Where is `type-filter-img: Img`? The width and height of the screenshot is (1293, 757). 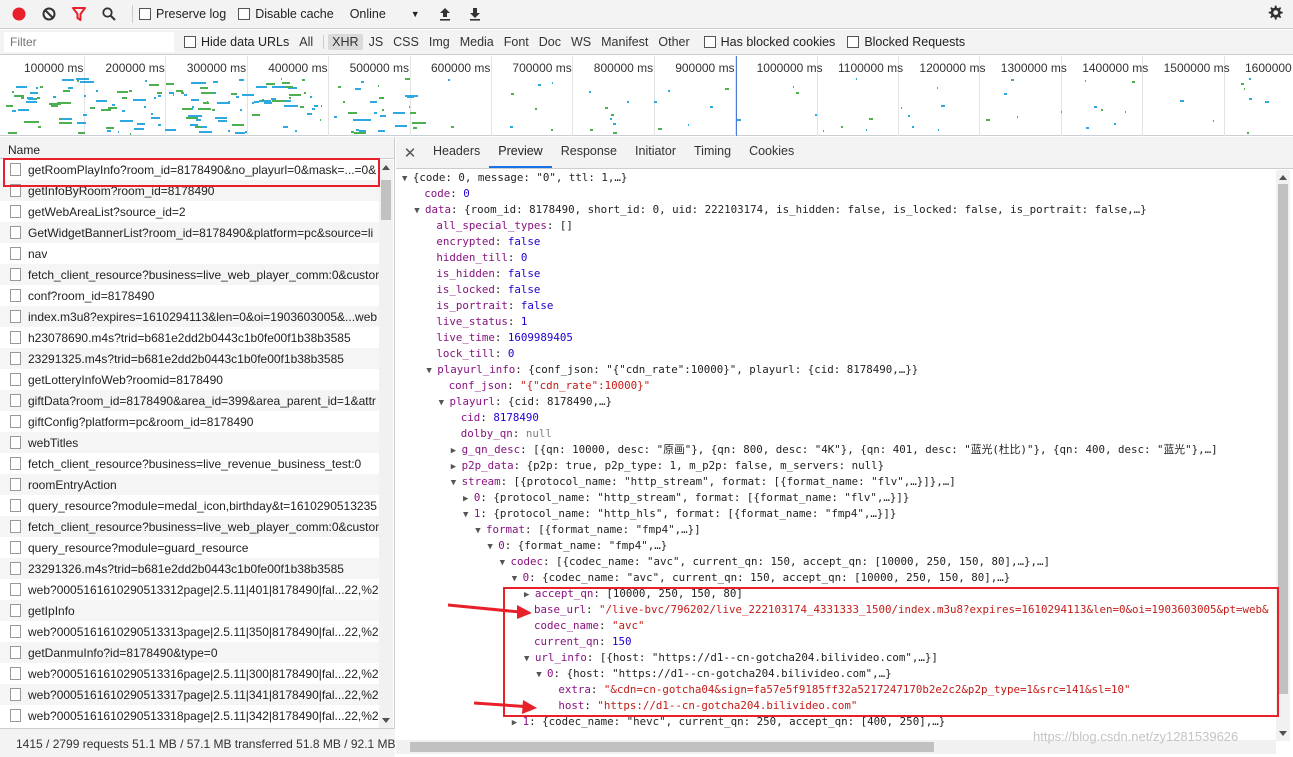 type-filter-img: Img is located at coordinates (439, 42).